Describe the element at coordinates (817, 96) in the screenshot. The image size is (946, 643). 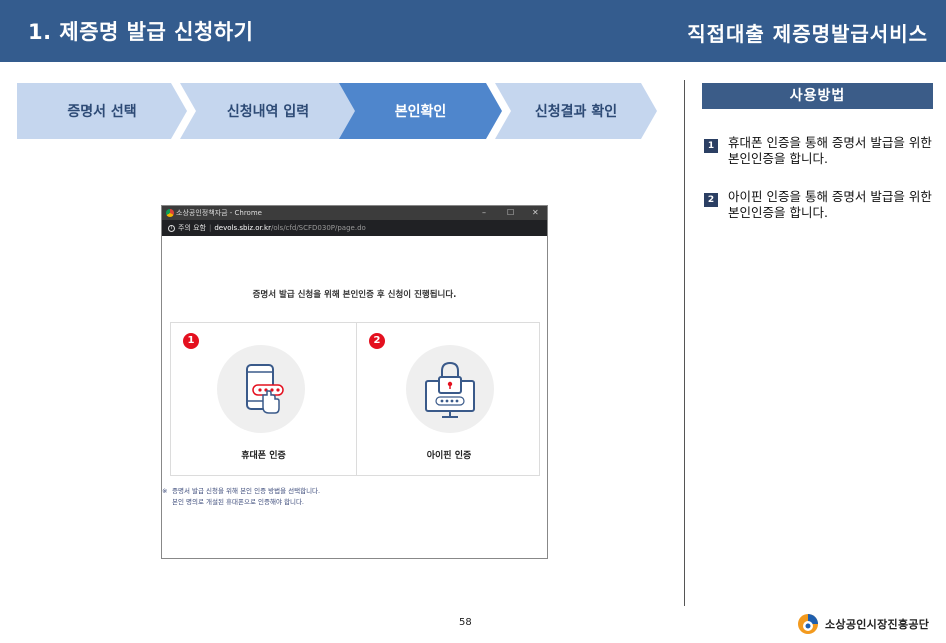
I see `usage-title: 사용방법` at that location.